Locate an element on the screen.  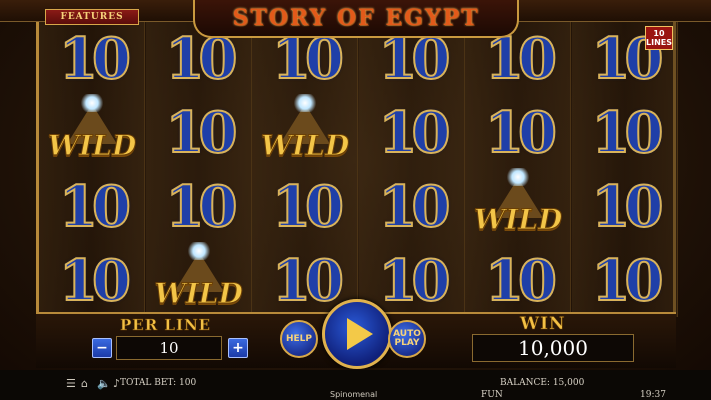
reel-1: 10 WILD 10 10 is located at coordinates (92, 169).